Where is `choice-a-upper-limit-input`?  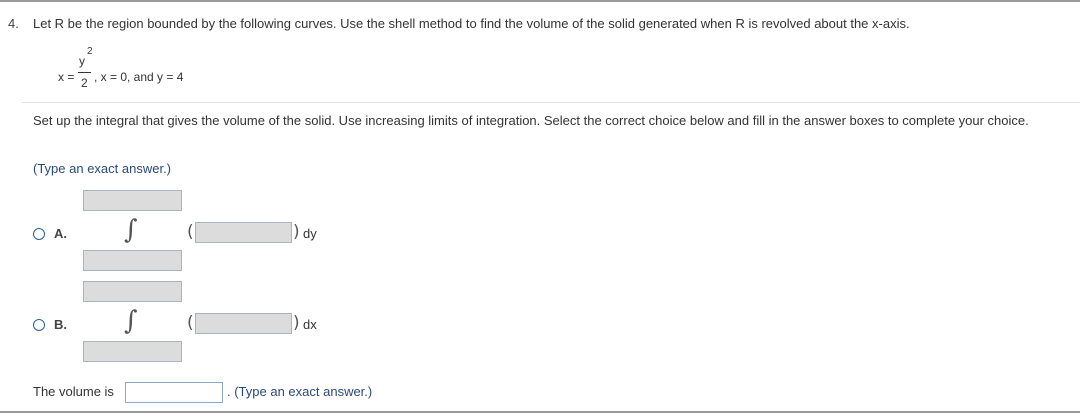
choice-a-upper-limit-input is located at coordinates (132, 200).